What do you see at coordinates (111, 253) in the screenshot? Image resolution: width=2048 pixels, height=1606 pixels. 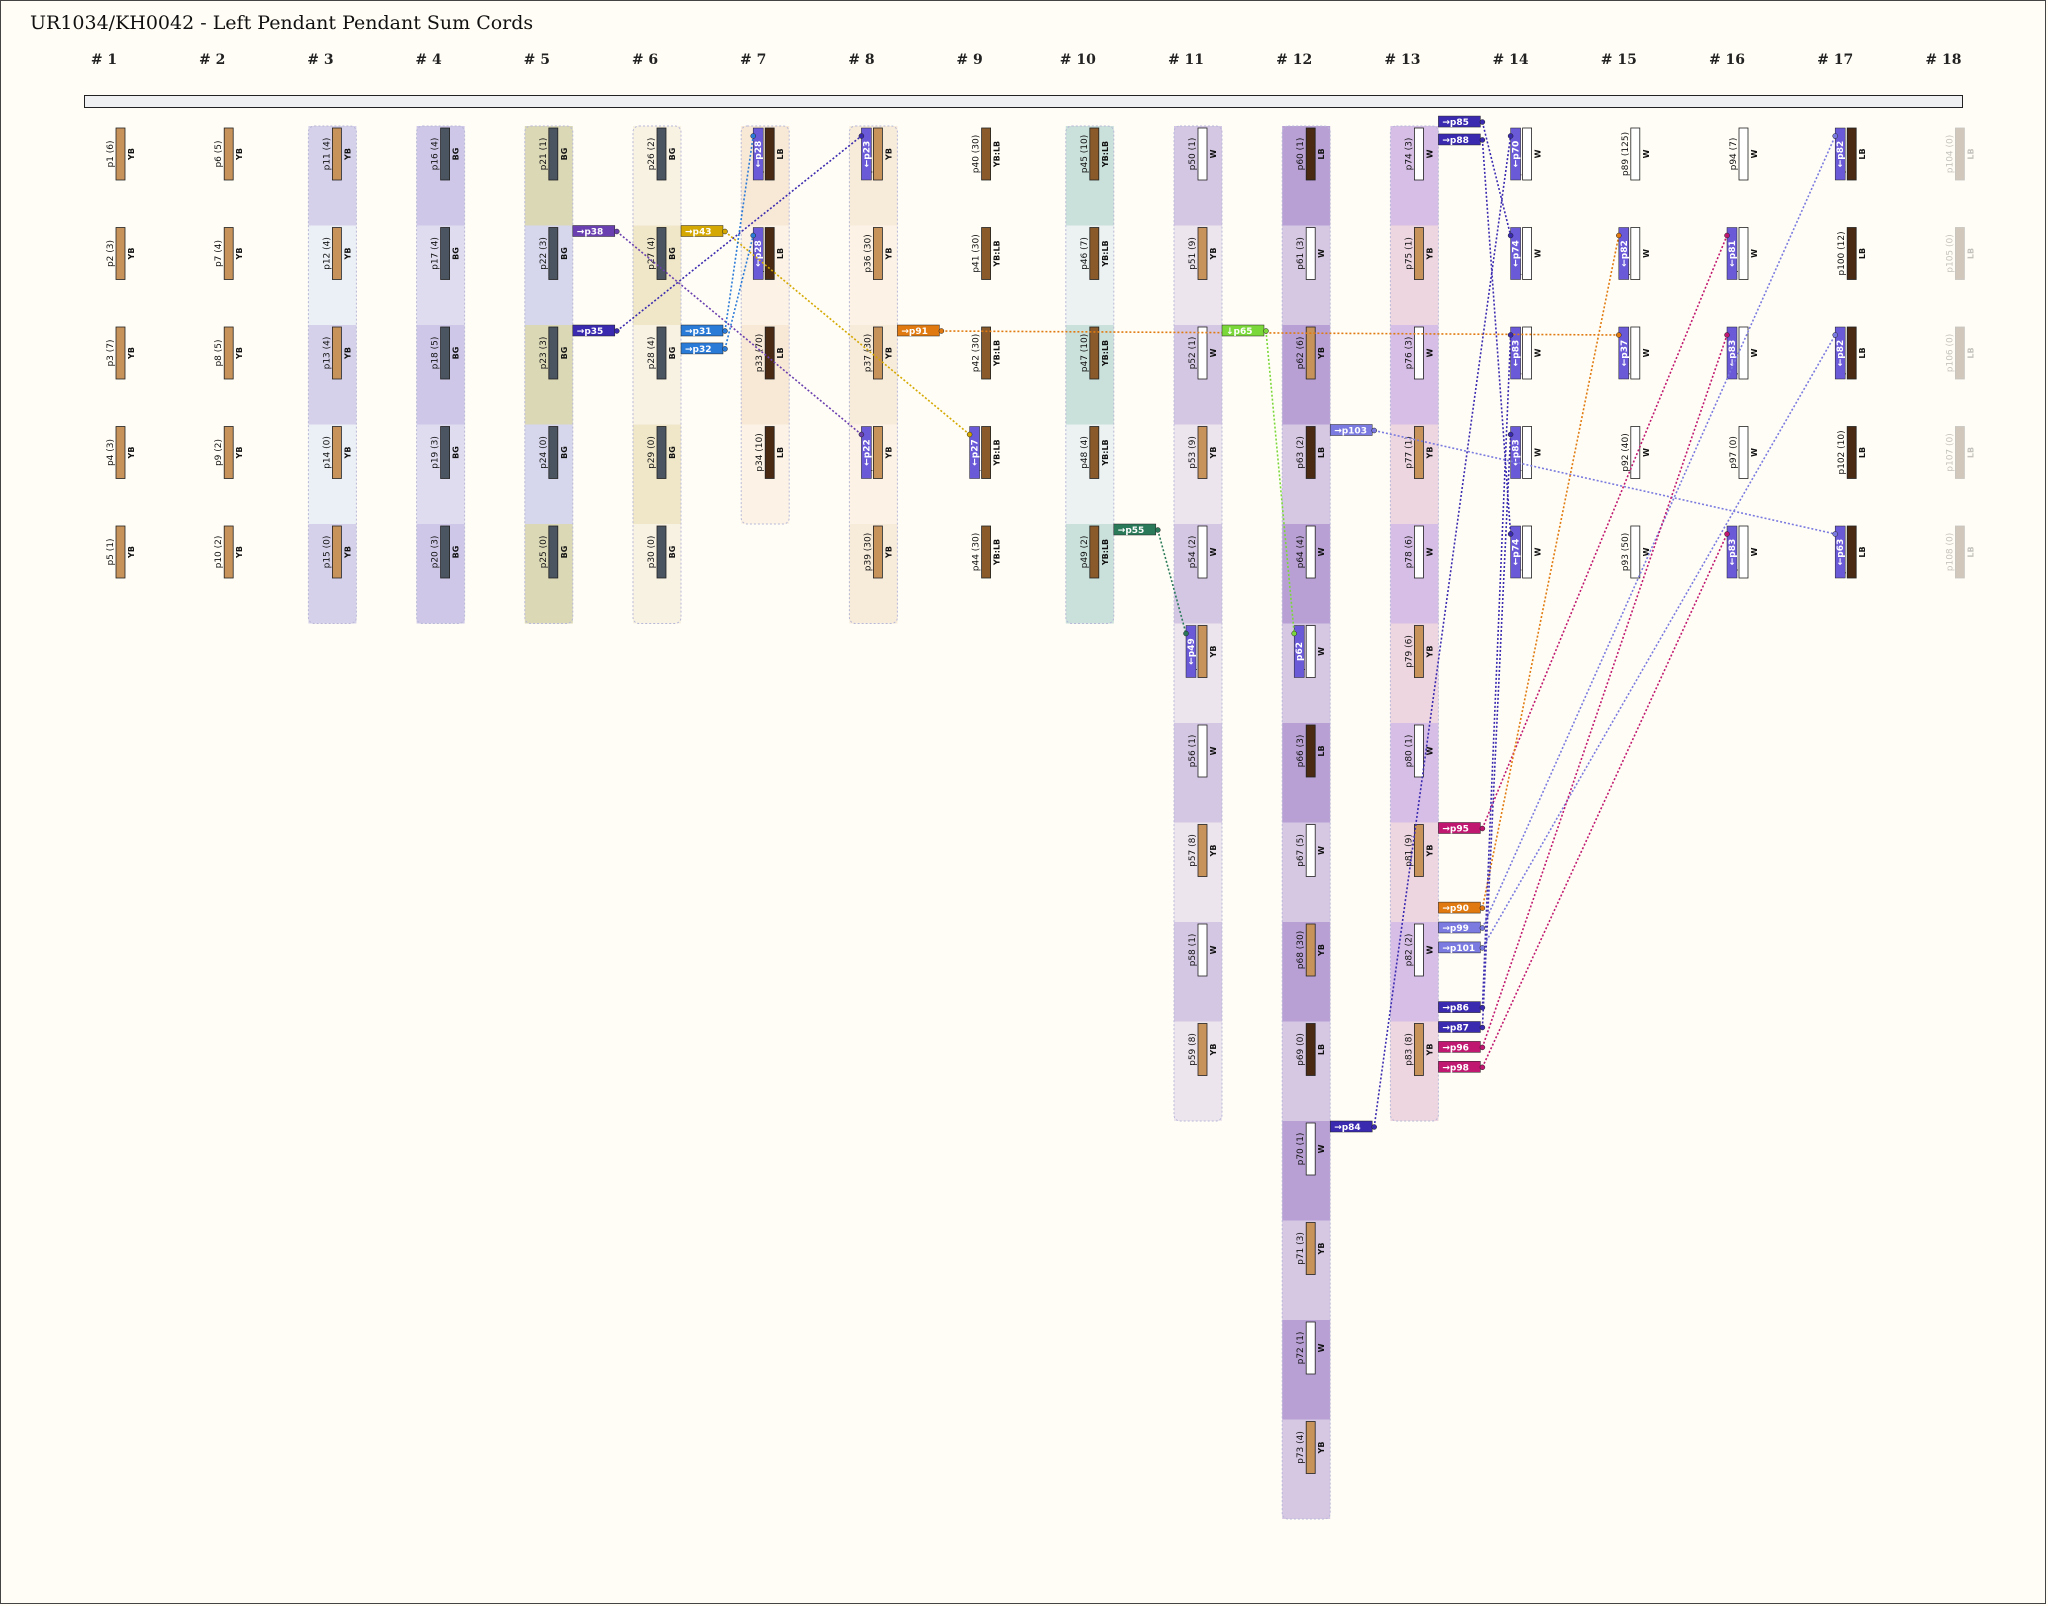 I see `cord-label: p2 (3)` at bounding box center [111, 253].